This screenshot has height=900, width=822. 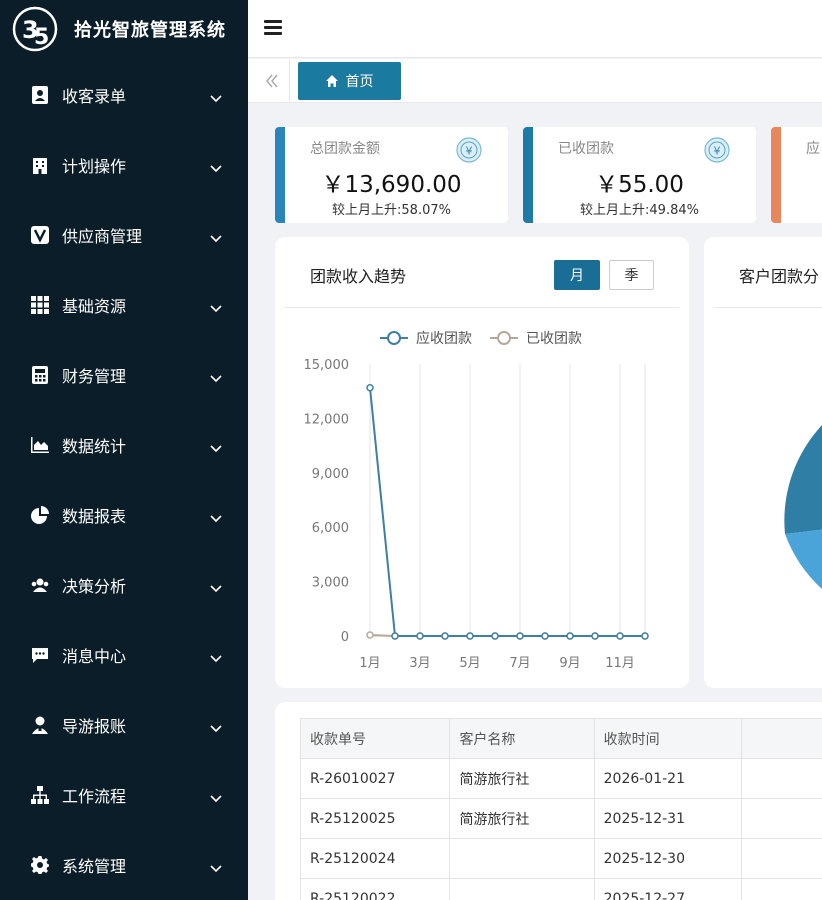 What do you see at coordinates (327, 365) in the screenshot?
I see `y-tick-label: 15,000` at bounding box center [327, 365].